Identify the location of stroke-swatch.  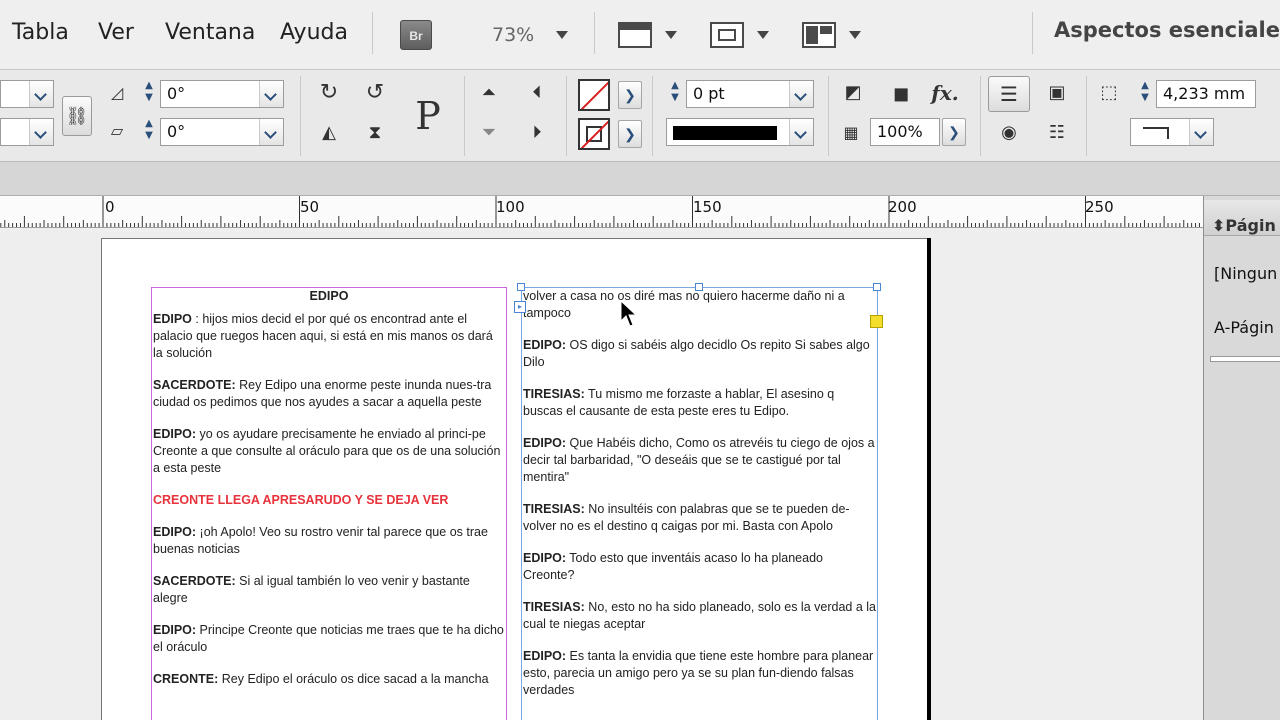
(594, 134).